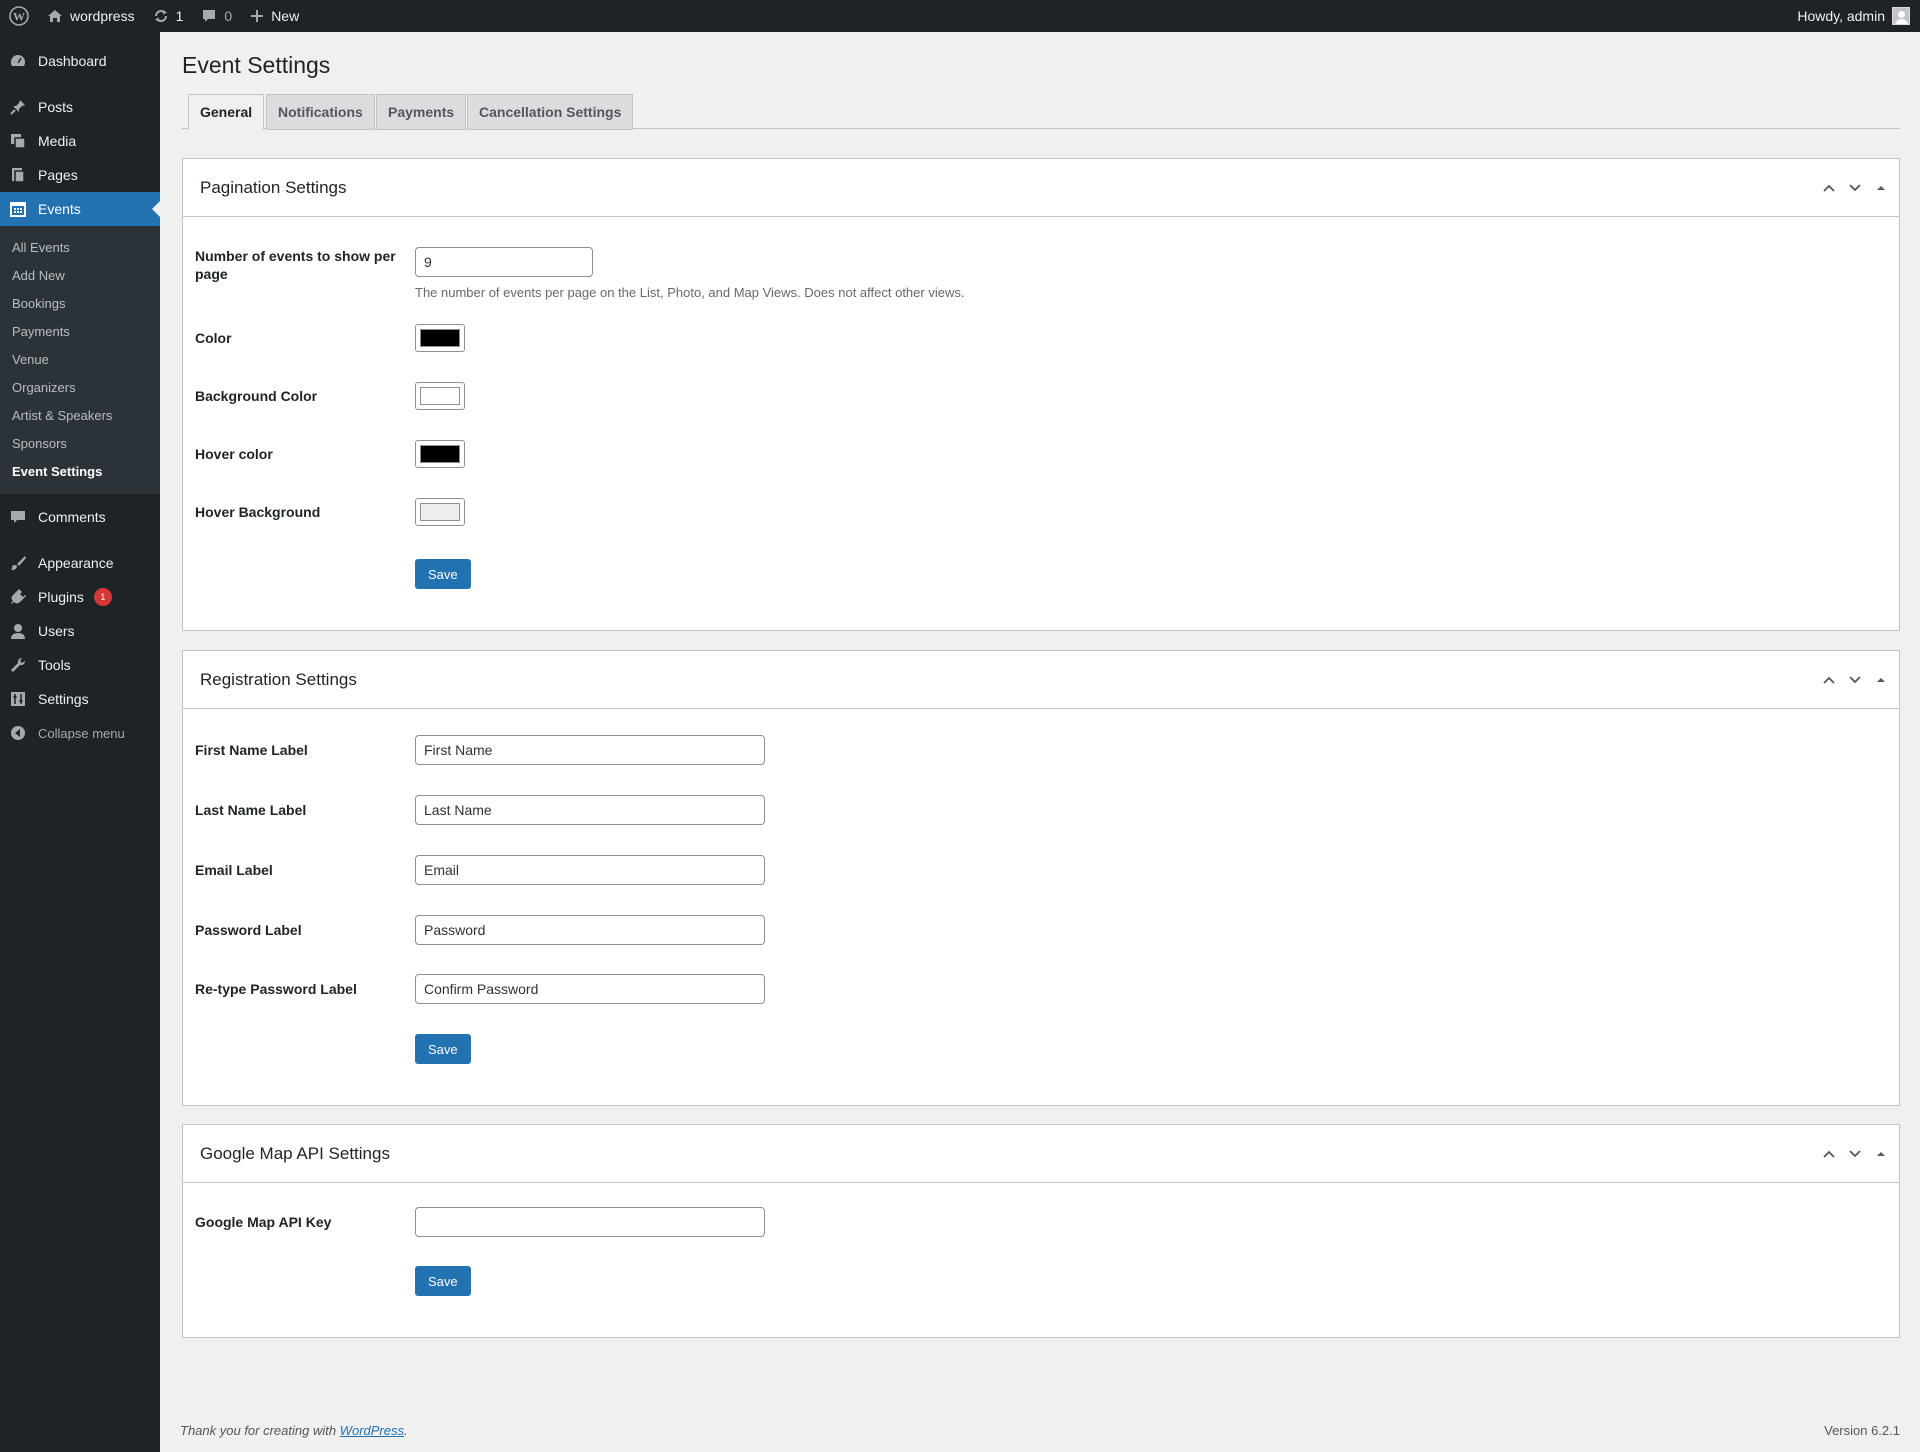  What do you see at coordinates (59, 209) in the screenshot?
I see `sidebar-item-label: Events` at bounding box center [59, 209].